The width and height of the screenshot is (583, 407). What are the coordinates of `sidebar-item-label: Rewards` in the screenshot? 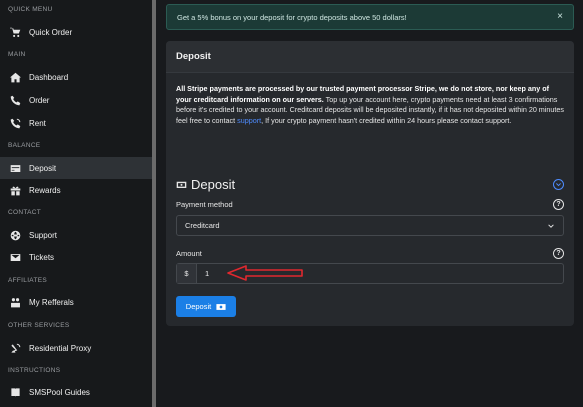 It's located at (45, 190).